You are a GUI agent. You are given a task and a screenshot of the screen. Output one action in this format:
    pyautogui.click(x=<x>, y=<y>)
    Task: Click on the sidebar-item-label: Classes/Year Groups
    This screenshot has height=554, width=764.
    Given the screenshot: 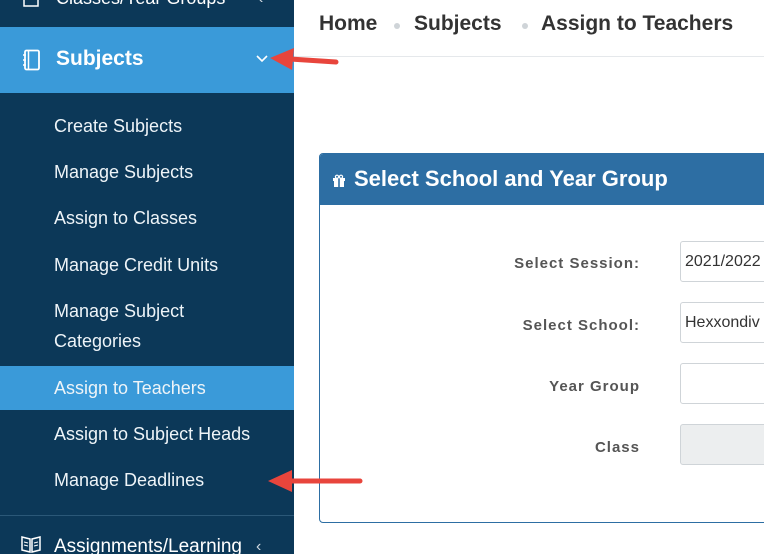 What is the action you would take?
    pyautogui.click(x=140, y=4)
    